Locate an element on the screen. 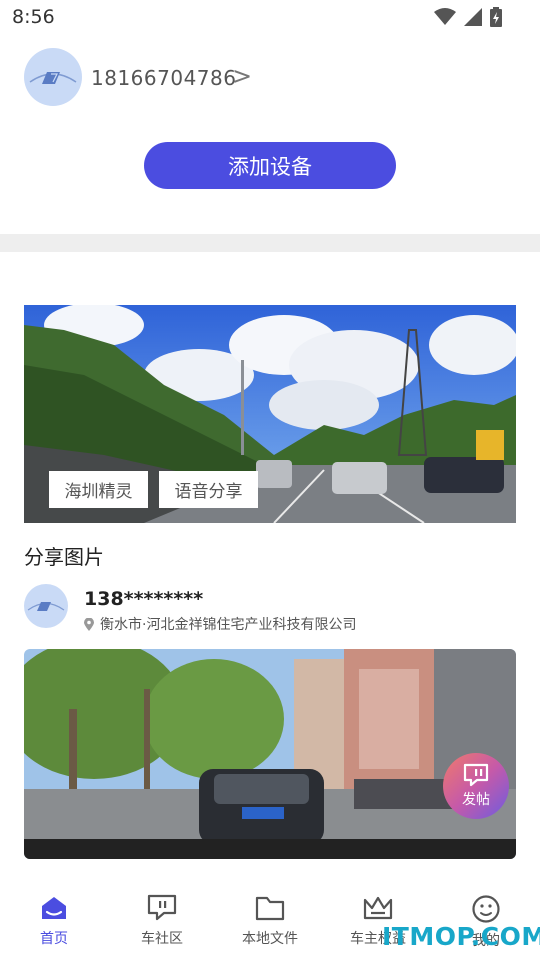 The height and width of the screenshot is (960, 540). location-pin-icon is located at coordinates (89, 624).